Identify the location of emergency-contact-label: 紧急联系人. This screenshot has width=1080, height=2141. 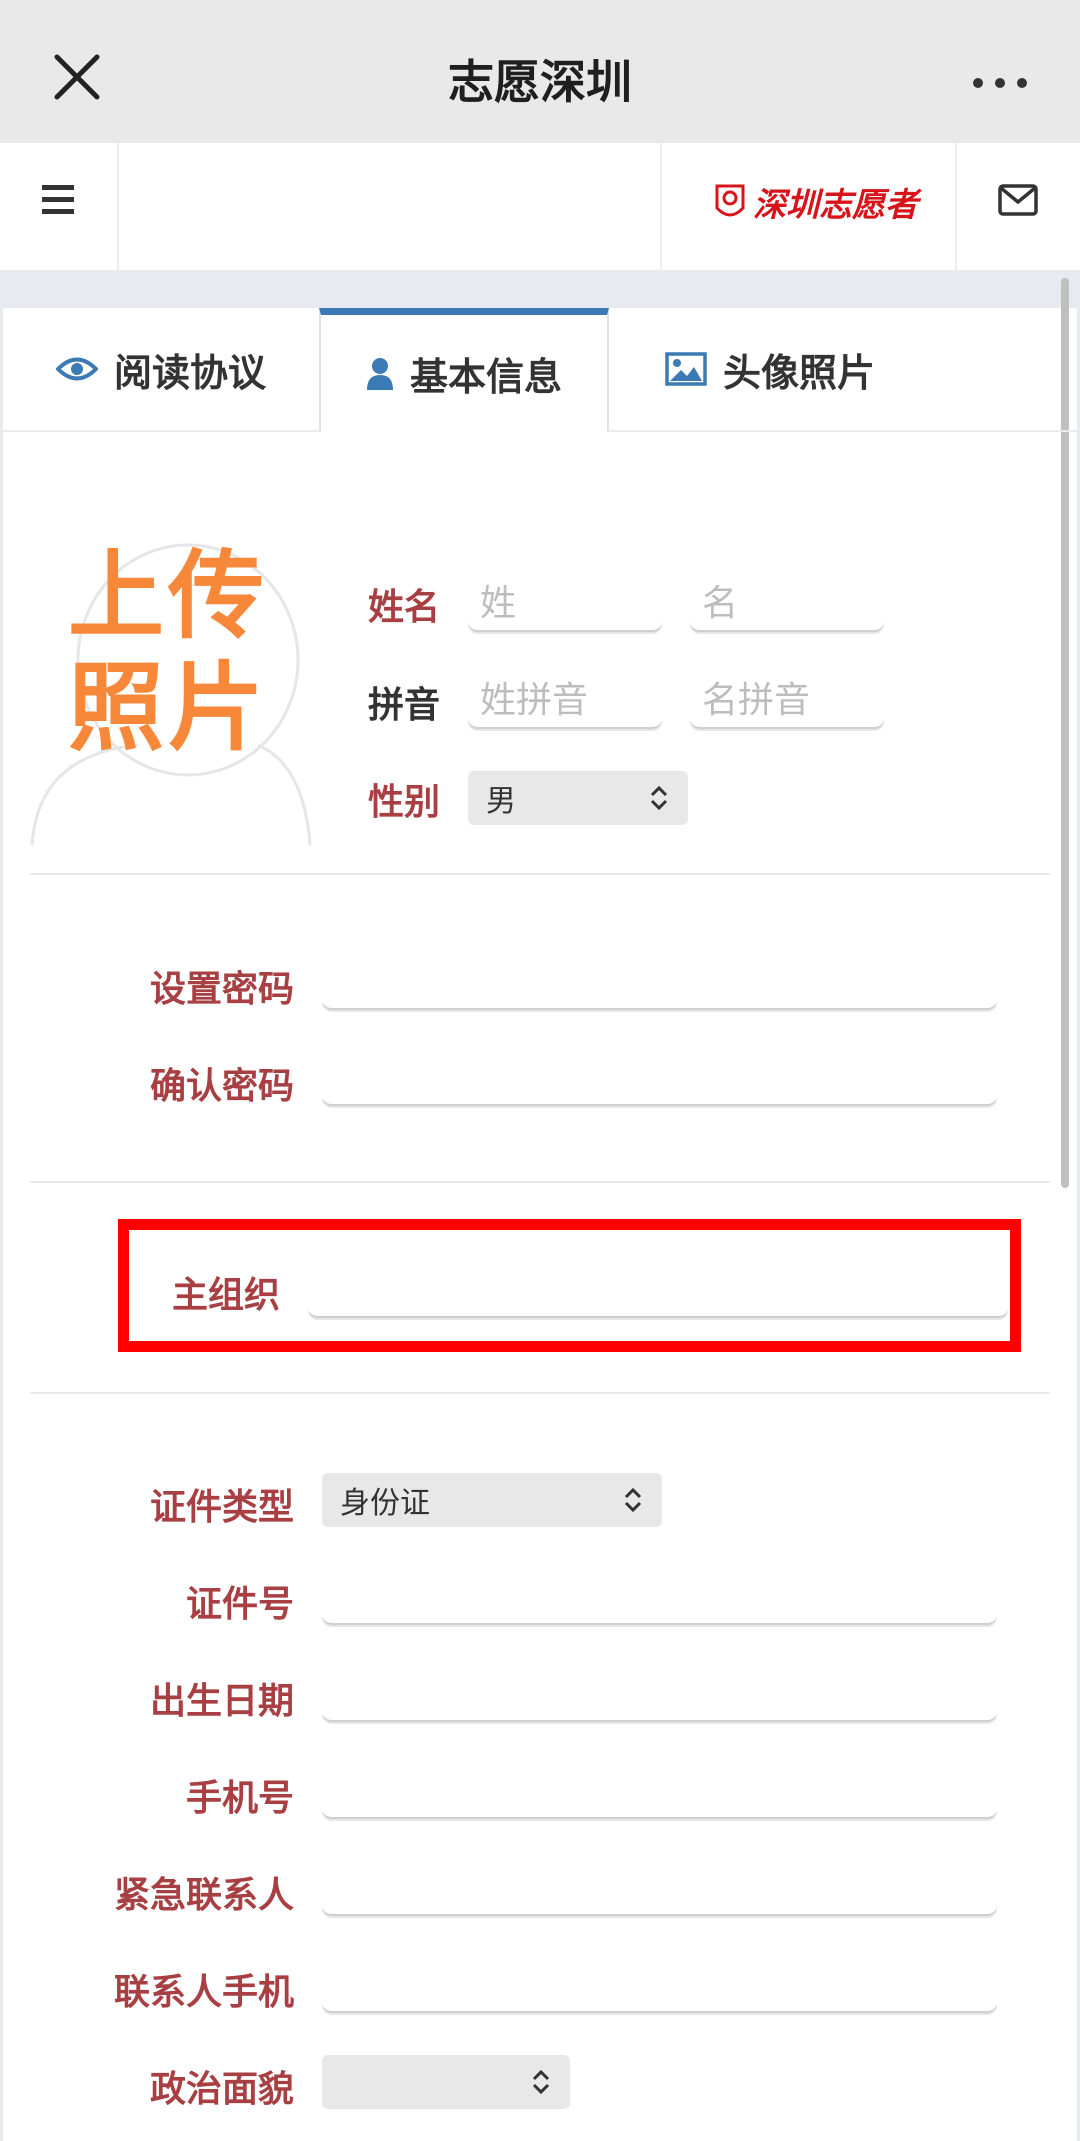
(203, 1895).